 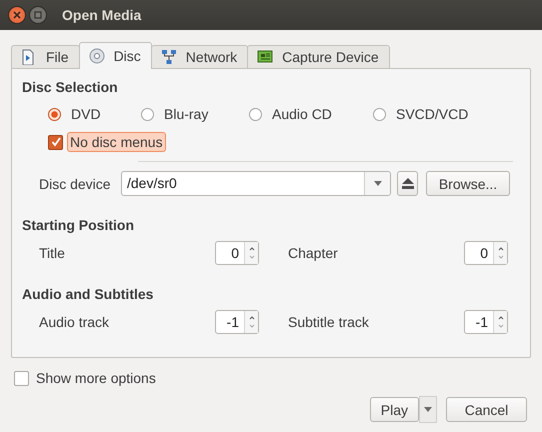 I want to click on tab: Disc, so click(x=115, y=55).